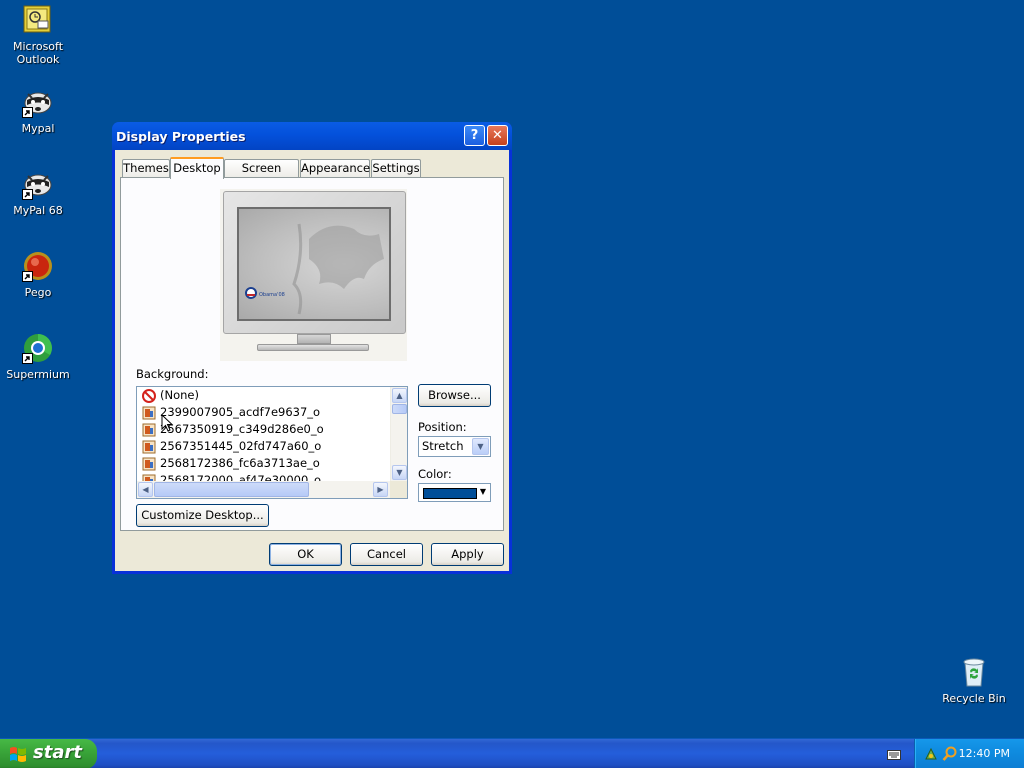 The width and height of the screenshot is (1024, 768). Describe the element at coordinates (146, 168) in the screenshot. I see `tab-themes: Themes` at that location.